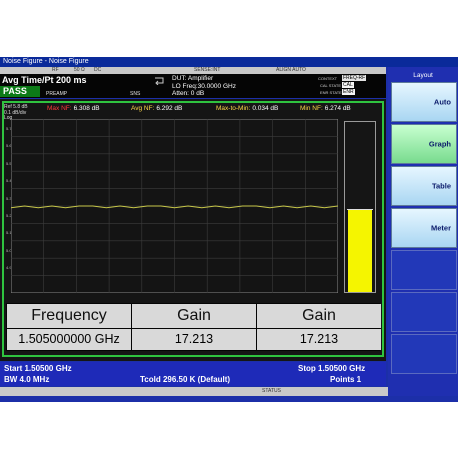 Image resolution: width=458 pixels, height=458 pixels. I want to click on top-strip: RF 50 Ω DC SENSE:INT ALIGN AUTO, so click(193, 70).